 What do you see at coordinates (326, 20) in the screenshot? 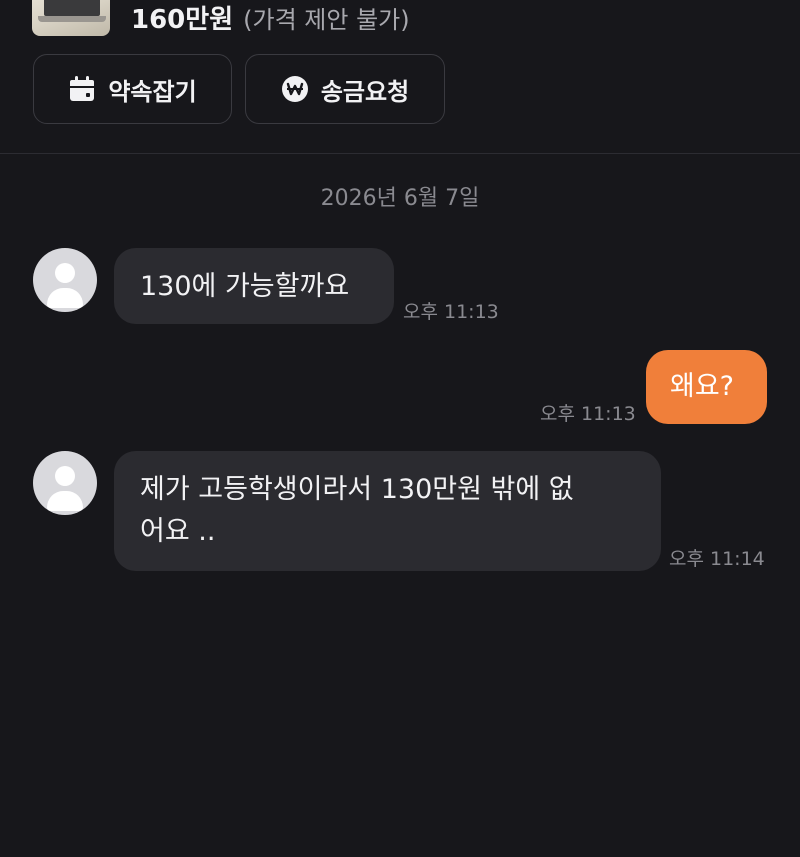
I see `price-note: (가격 제안 불가)` at bounding box center [326, 20].